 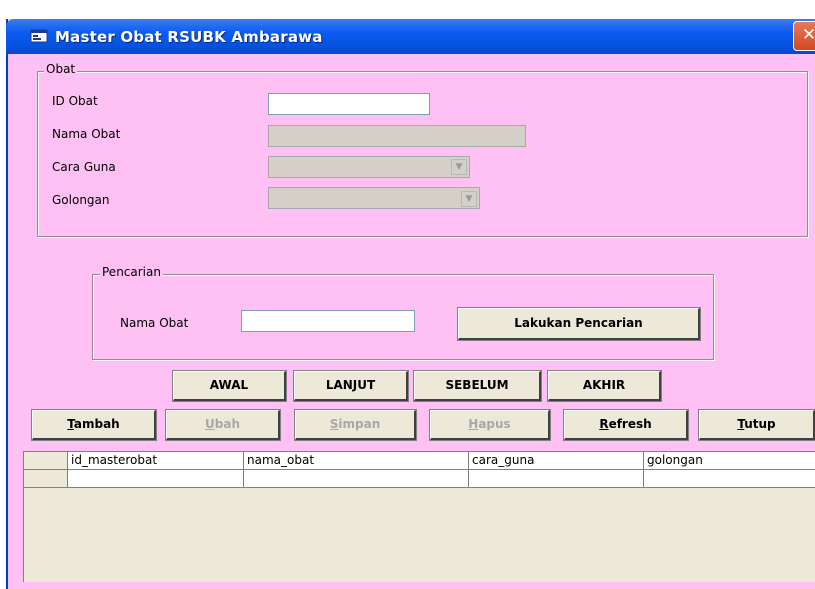 What do you see at coordinates (84, 167) in the screenshot?
I see `cara-guna-label: Cara Guna` at bounding box center [84, 167].